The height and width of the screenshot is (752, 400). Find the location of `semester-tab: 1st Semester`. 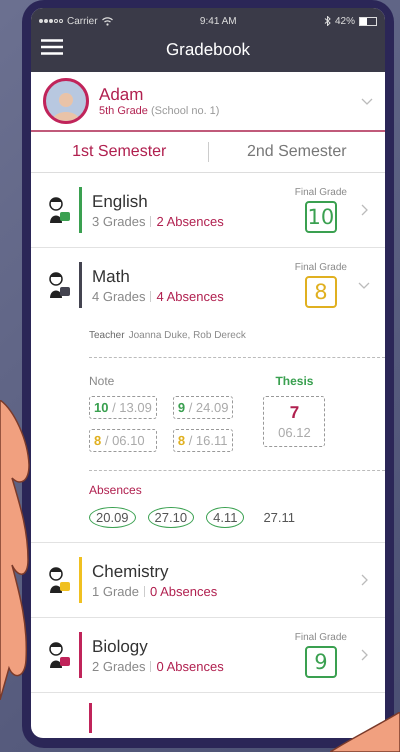

semester-tab: 1st Semester is located at coordinates (119, 152).